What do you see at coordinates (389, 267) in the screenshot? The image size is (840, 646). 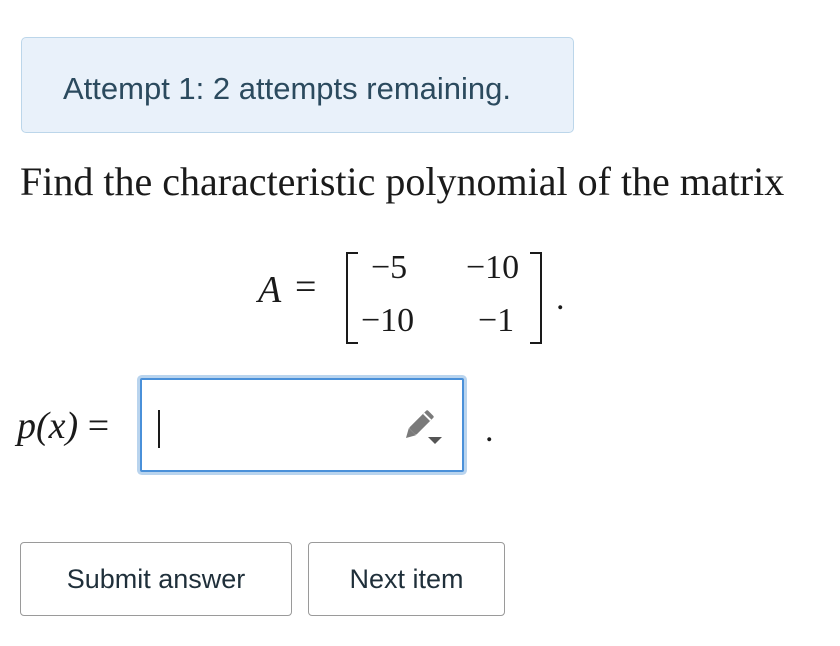 I see `matrix-cell-1-1: −5` at bounding box center [389, 267].